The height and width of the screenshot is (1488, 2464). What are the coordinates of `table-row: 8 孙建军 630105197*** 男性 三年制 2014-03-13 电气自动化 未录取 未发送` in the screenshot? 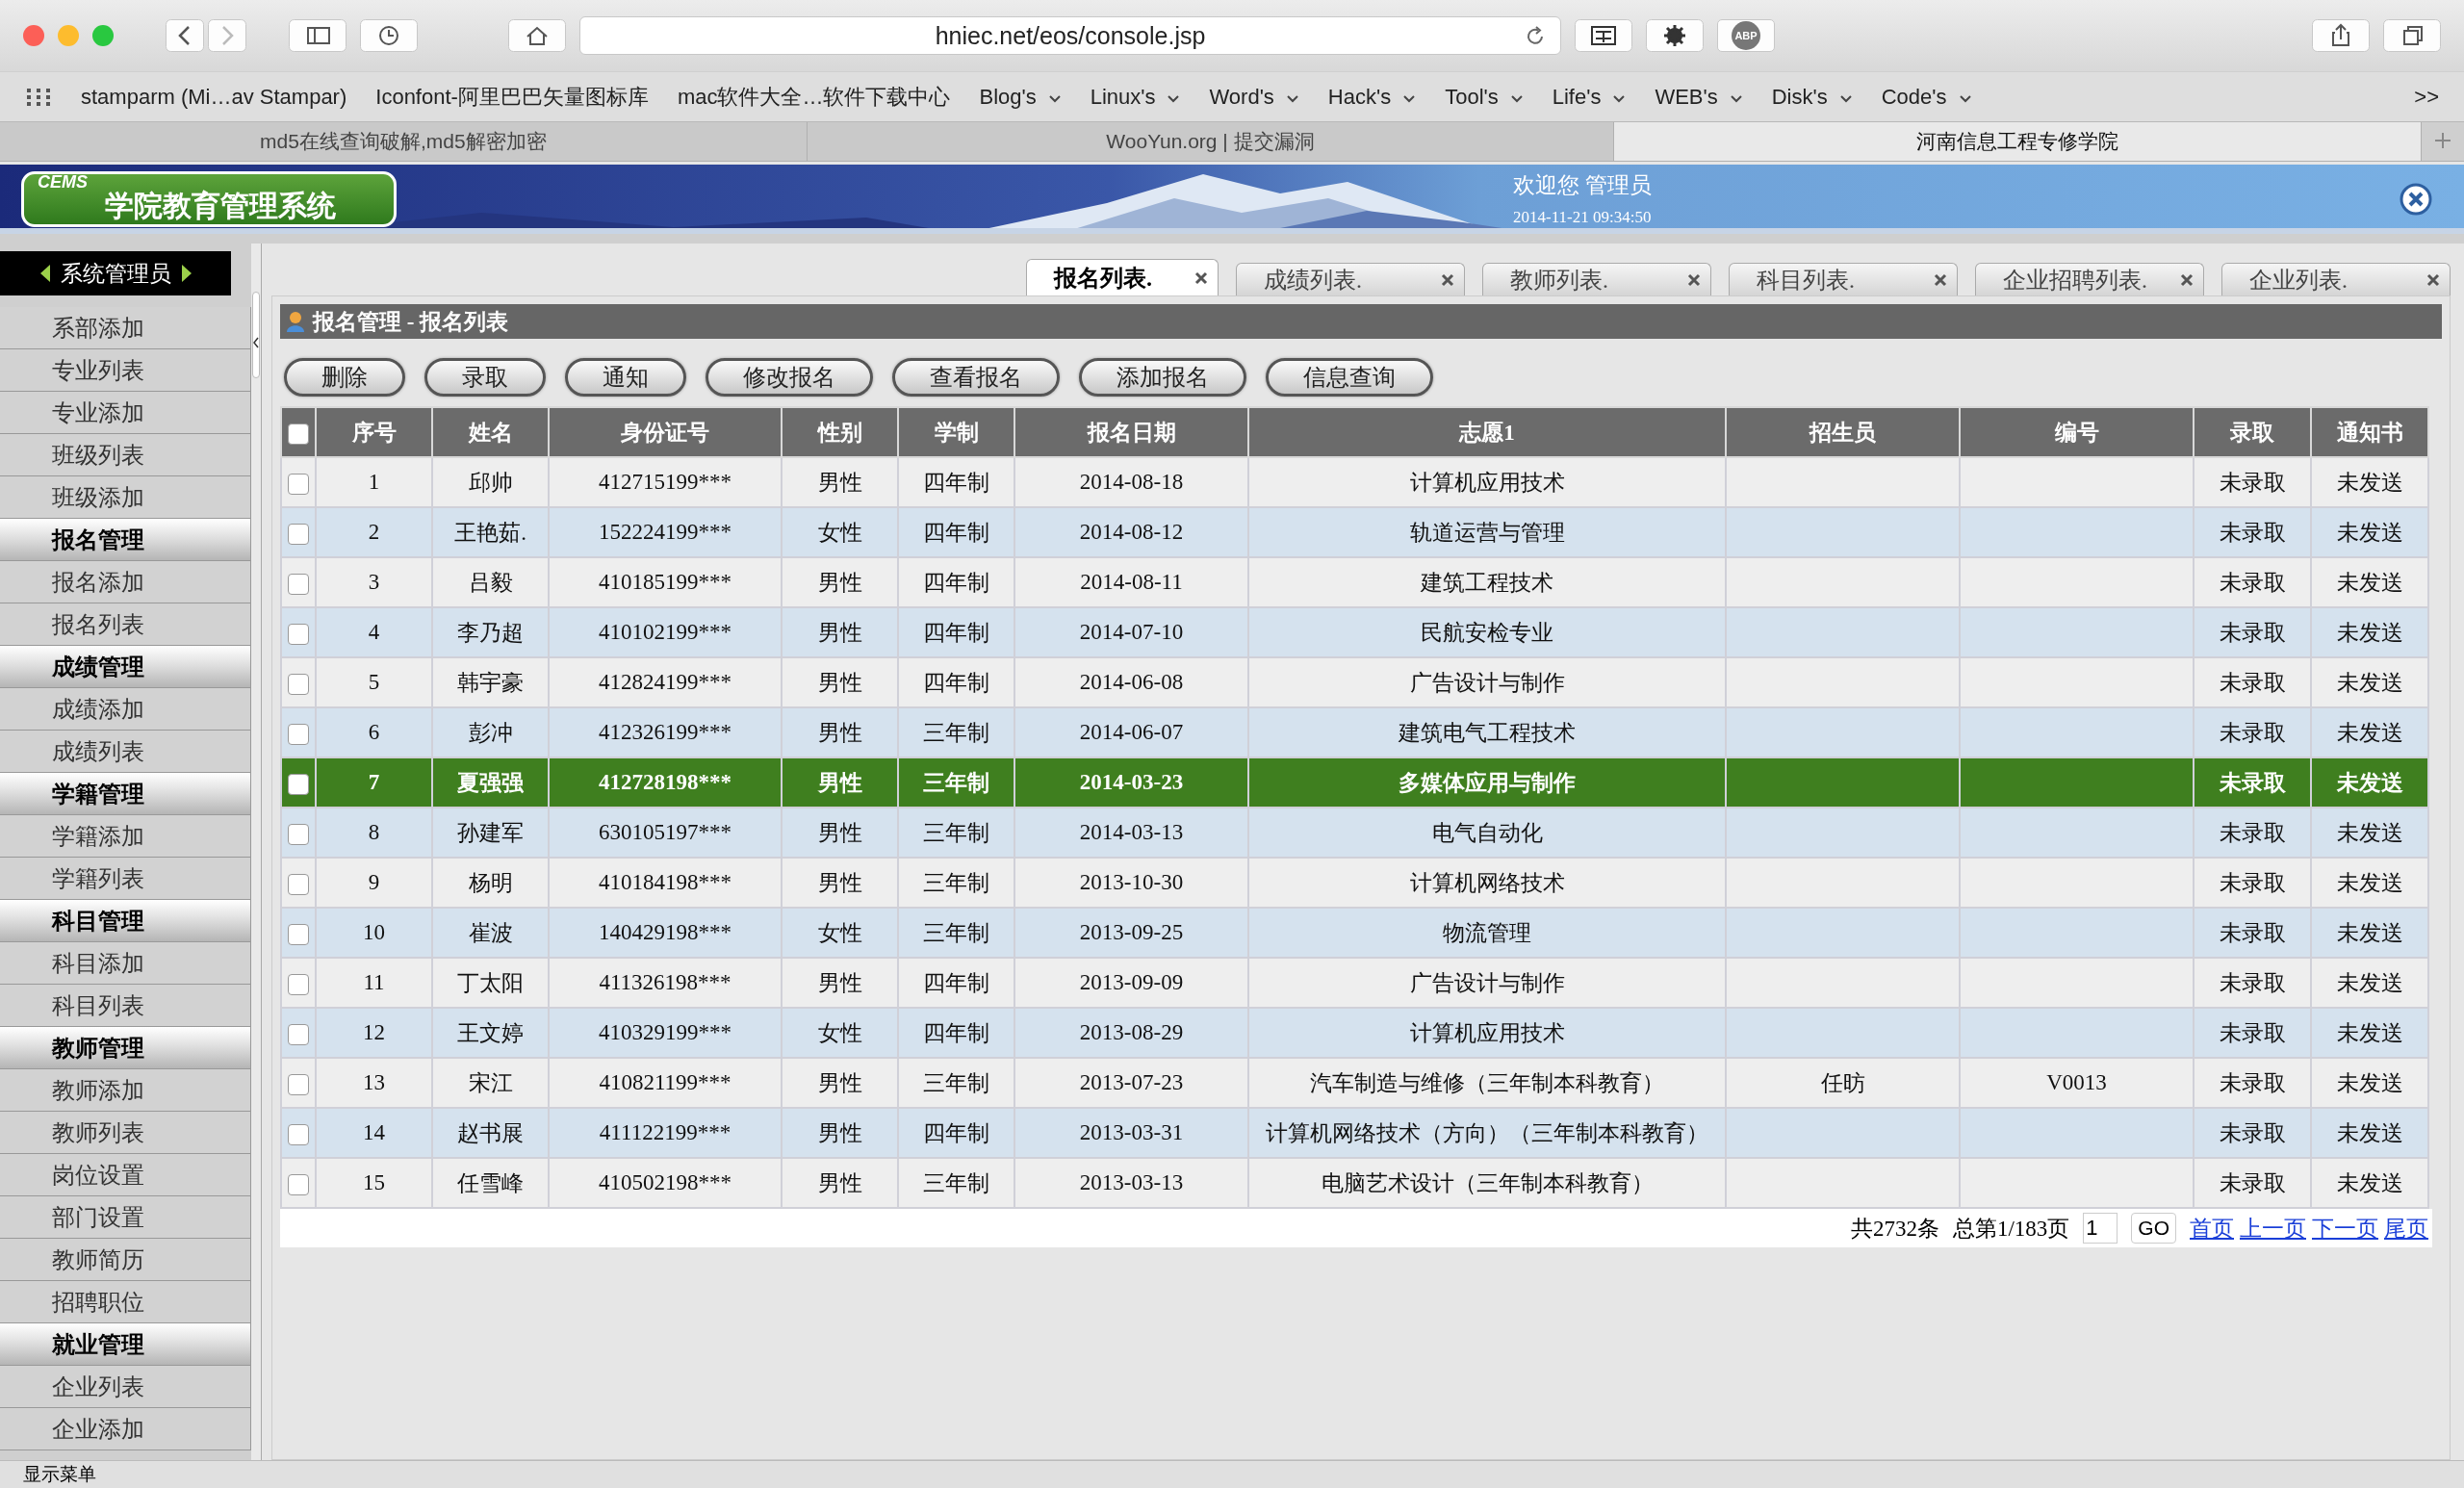 It's located at (1354, 833).